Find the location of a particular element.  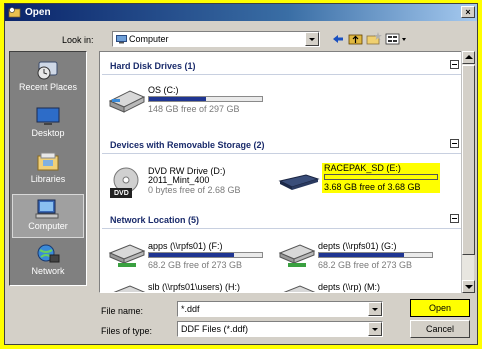

place-recent-places: Recent Places is located at coordinates (48, 78).